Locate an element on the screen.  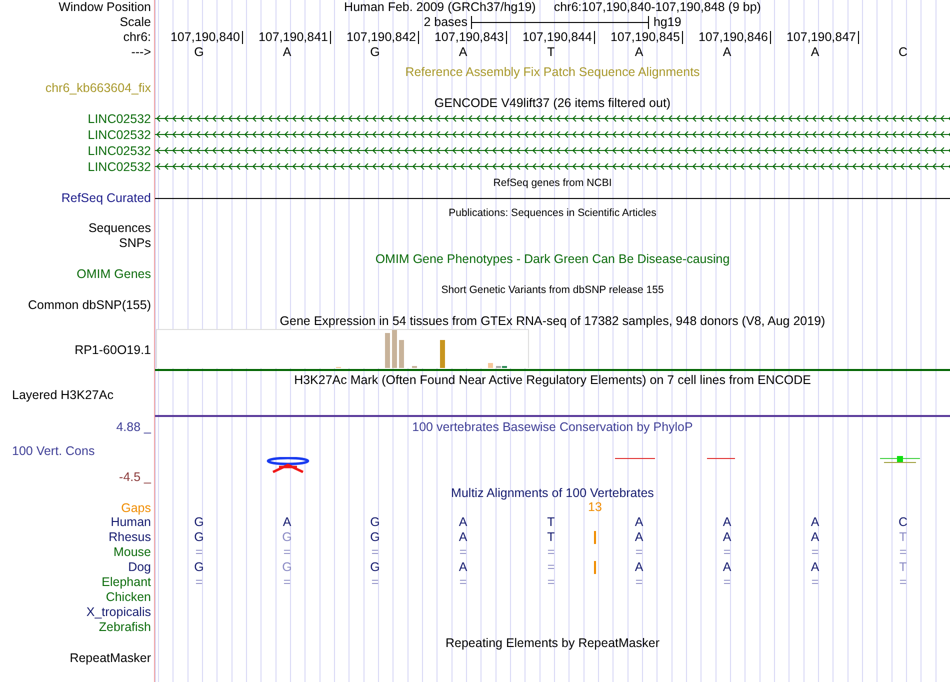
track-label: 100 Vert. Cons is located at coordinates (53, 451).